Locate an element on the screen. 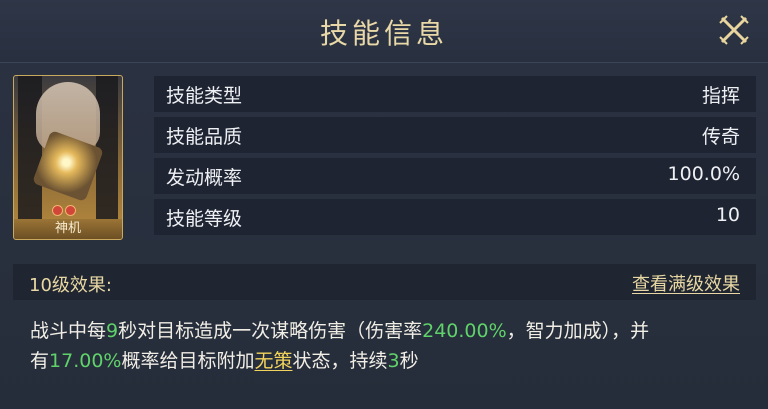  attribute-label: 技能品质 is located at coordinates (204, 137).